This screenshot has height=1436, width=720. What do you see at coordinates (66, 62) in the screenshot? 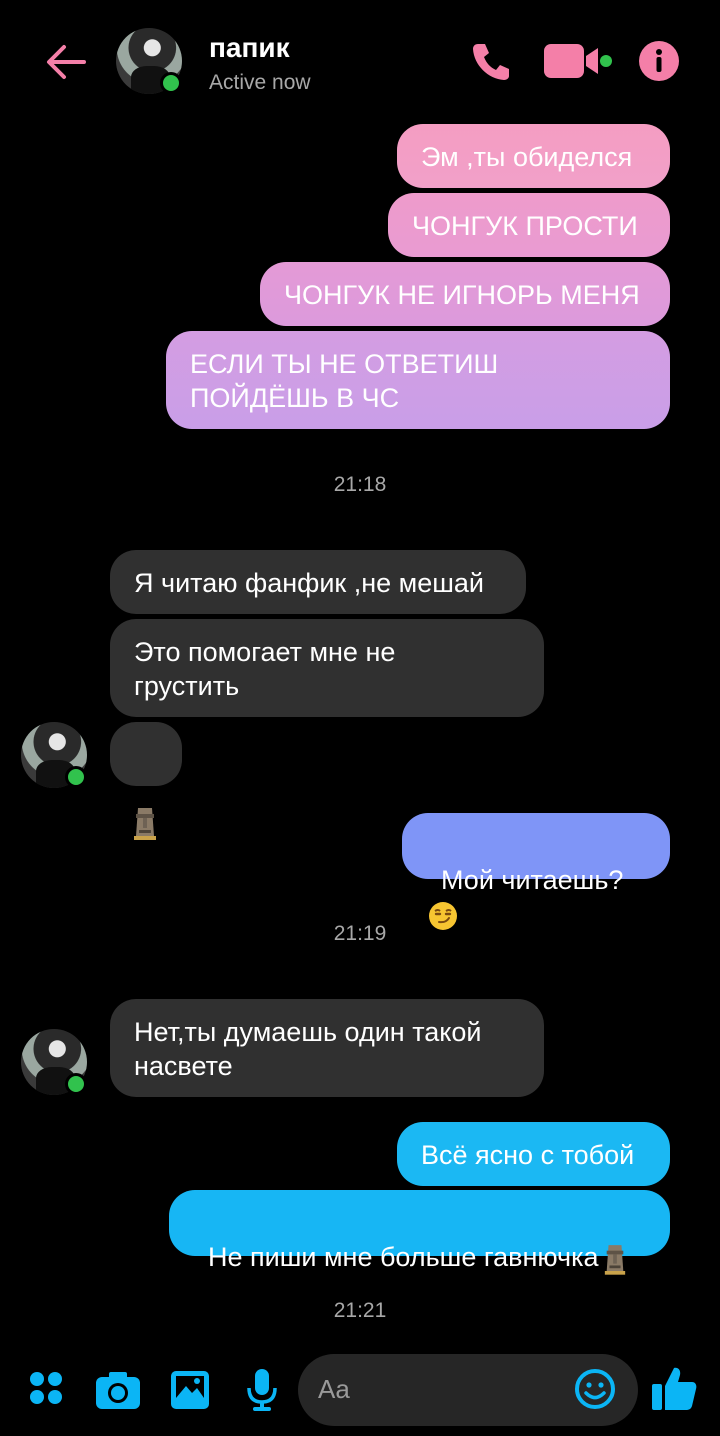
I see `back-arrow-icon` at bounding box center [66, 62].